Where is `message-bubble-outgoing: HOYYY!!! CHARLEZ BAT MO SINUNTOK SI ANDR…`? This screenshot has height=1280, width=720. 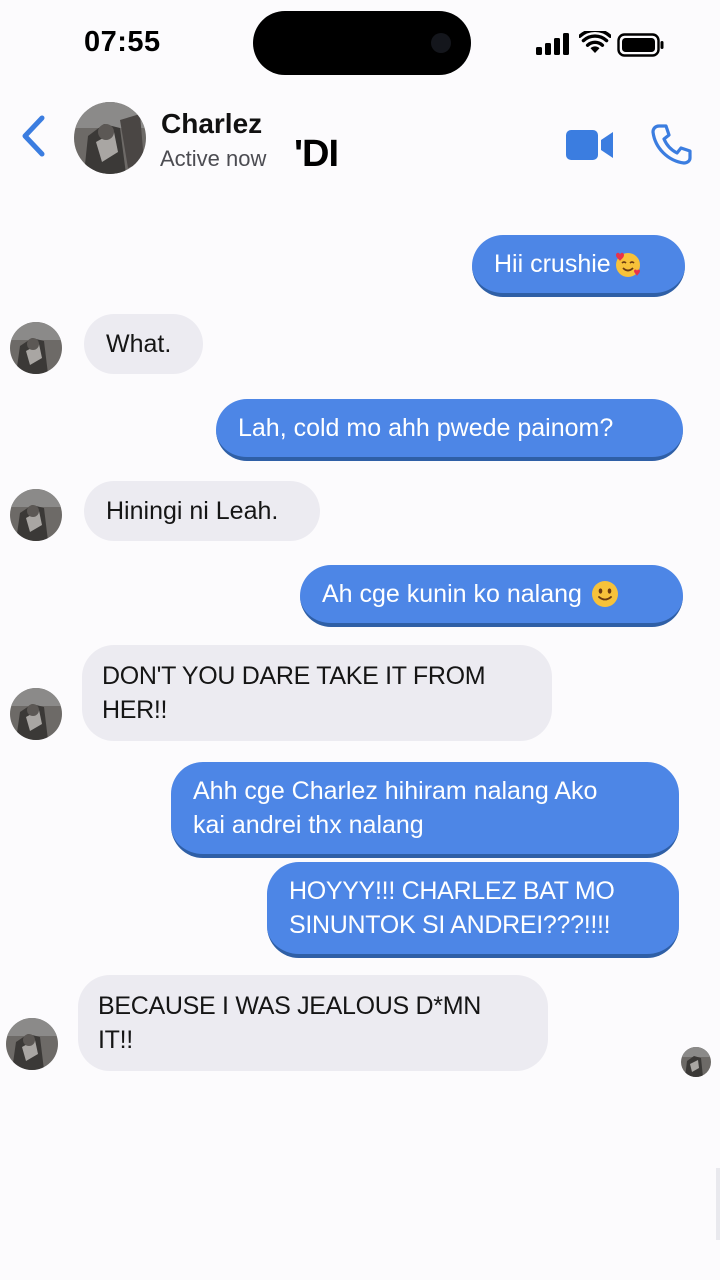
message-bubble-outgoing: HOYYY!!! CHARLEZ BAT MO SINUNTOK SI ANDR… is located at coordinates (473, 910).